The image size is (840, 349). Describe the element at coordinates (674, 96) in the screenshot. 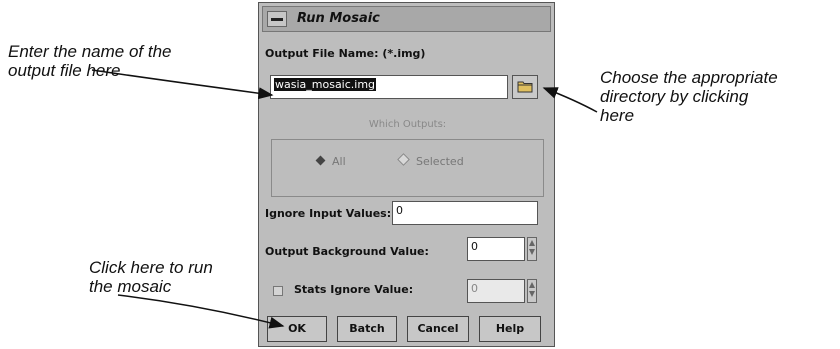

I see `callout-line: directory by clicking` at that location.